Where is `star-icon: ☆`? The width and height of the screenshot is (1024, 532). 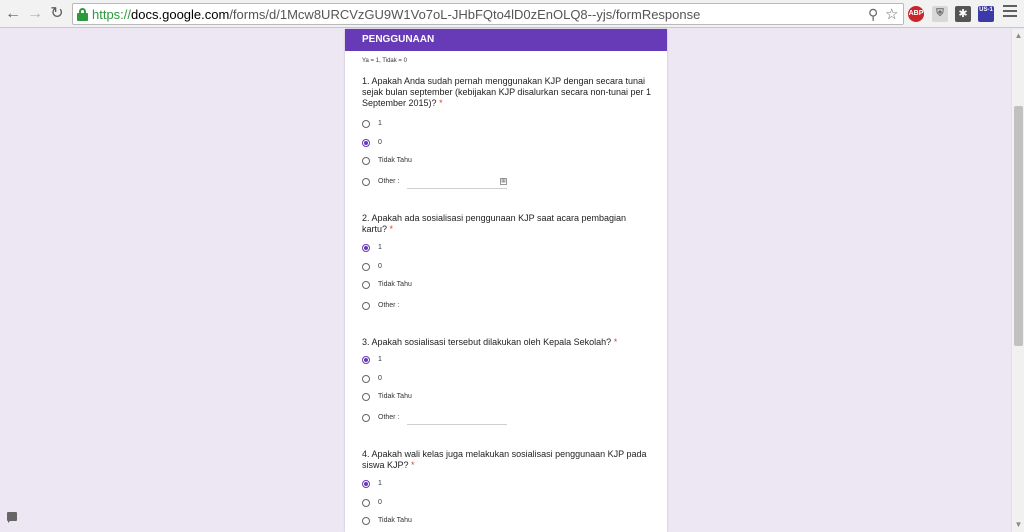 star-icon: ☆ is located at coordinates (891, 14).